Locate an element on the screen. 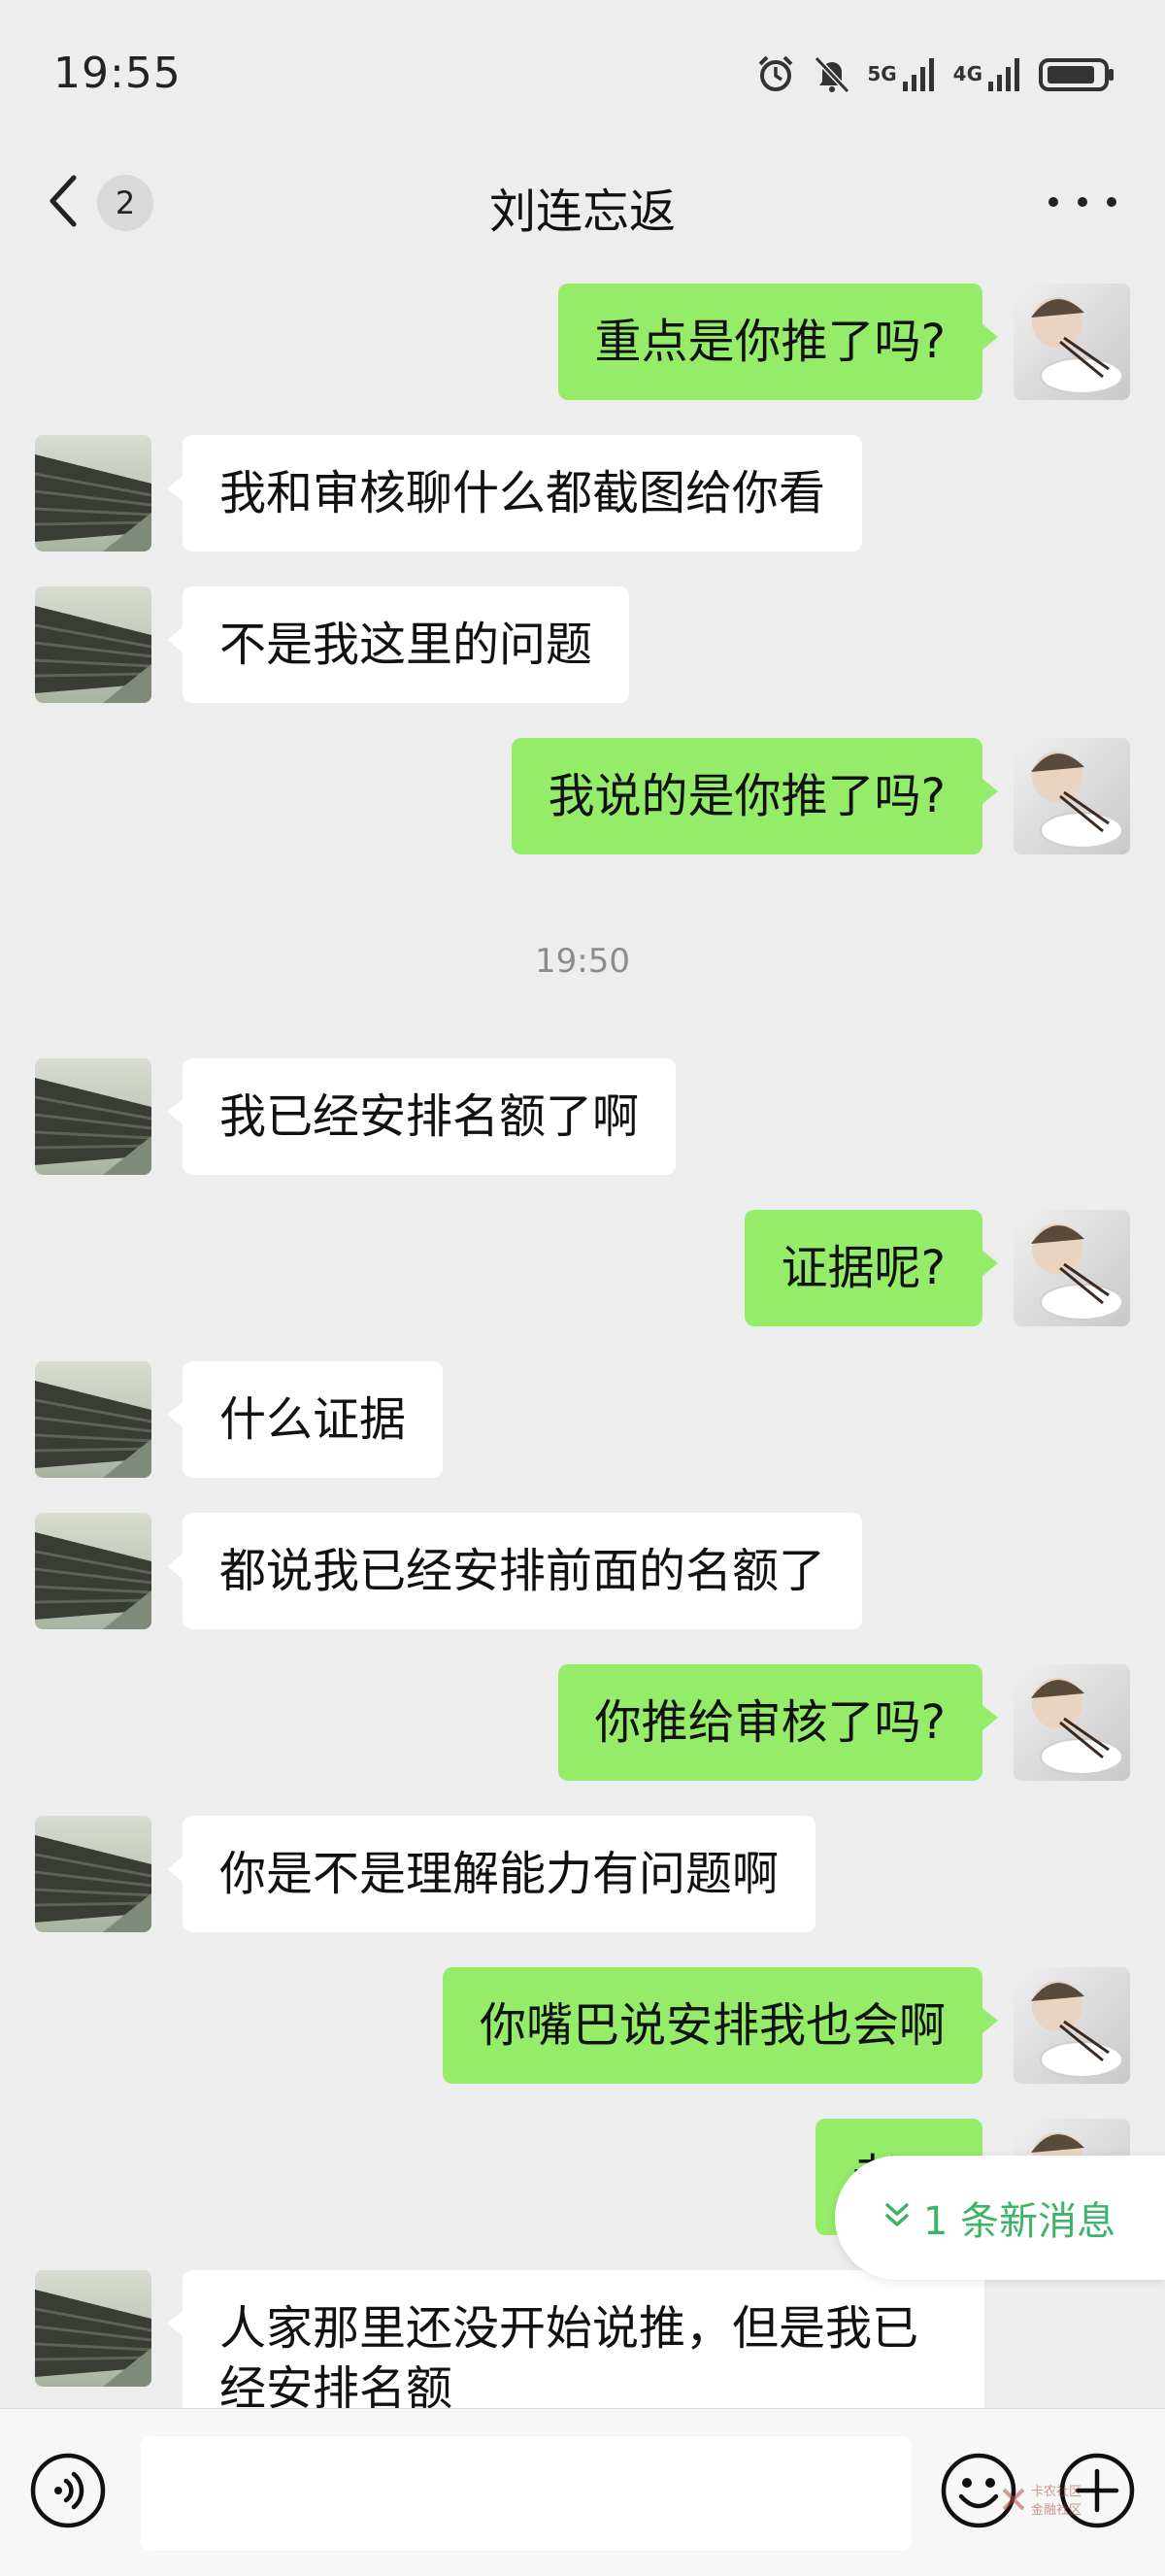 The width and height of the screenshot is (1165, 2576). message-row-incoming: 都说我已经安排前面的名额了 is located at coordinates (582, 1571).